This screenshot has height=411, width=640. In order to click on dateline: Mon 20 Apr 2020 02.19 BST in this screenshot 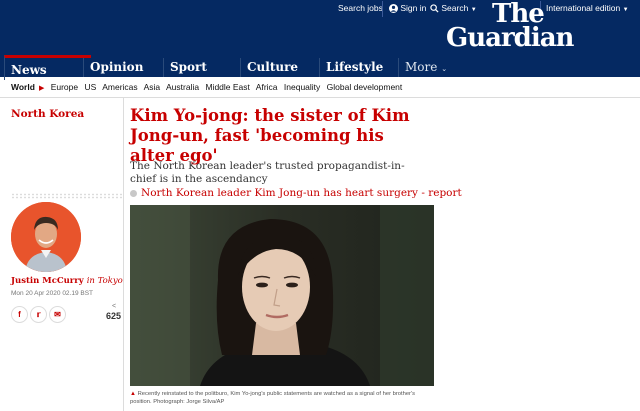, I will do `click(52, 293)`.